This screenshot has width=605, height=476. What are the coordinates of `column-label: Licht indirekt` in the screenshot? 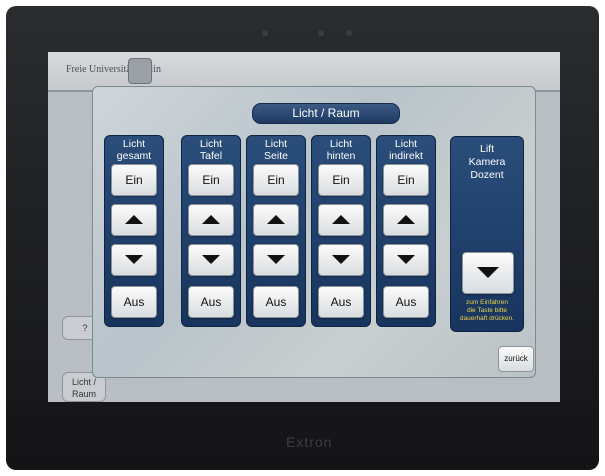 It's located at (406, 150).